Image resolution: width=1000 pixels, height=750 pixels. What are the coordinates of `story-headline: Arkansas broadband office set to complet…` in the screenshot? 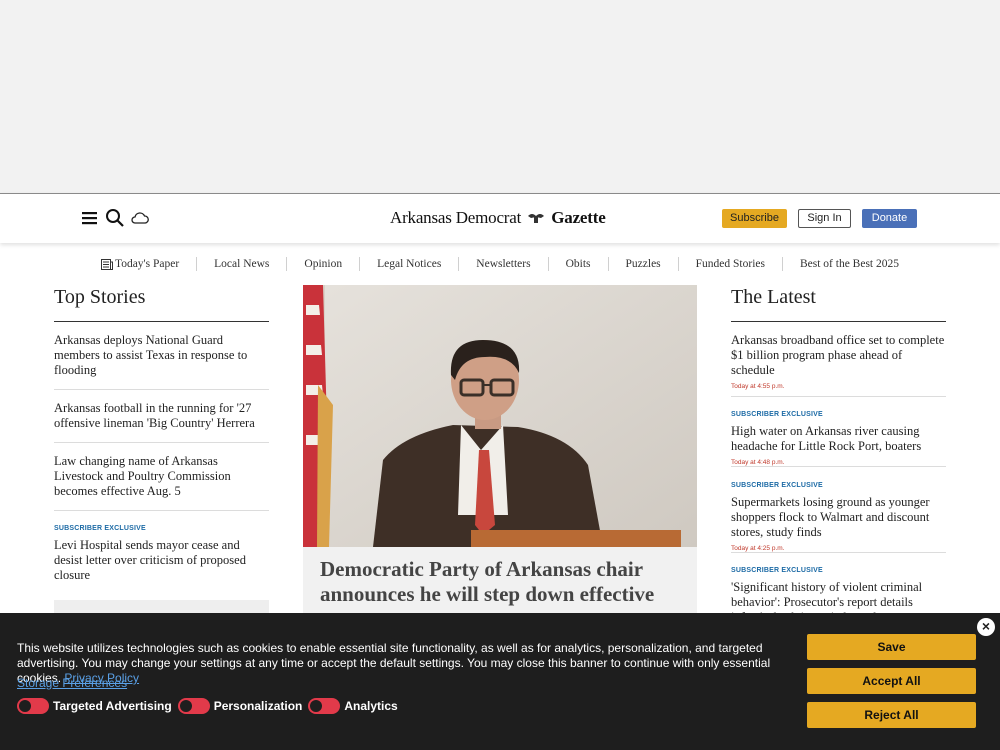 It's located at (838, 355).